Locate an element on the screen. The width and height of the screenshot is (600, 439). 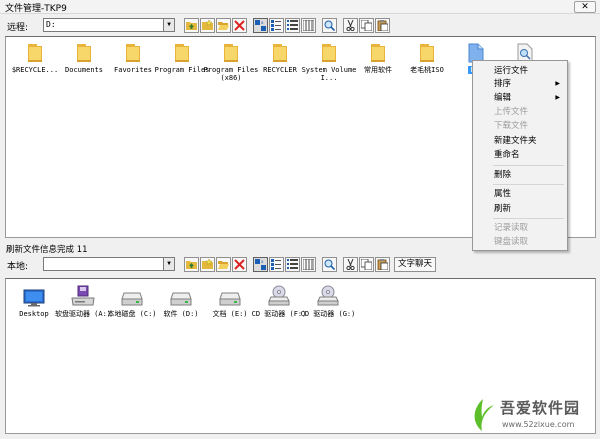
window-title: 文件管理-TKP9 is located at coordinates (36, 9).